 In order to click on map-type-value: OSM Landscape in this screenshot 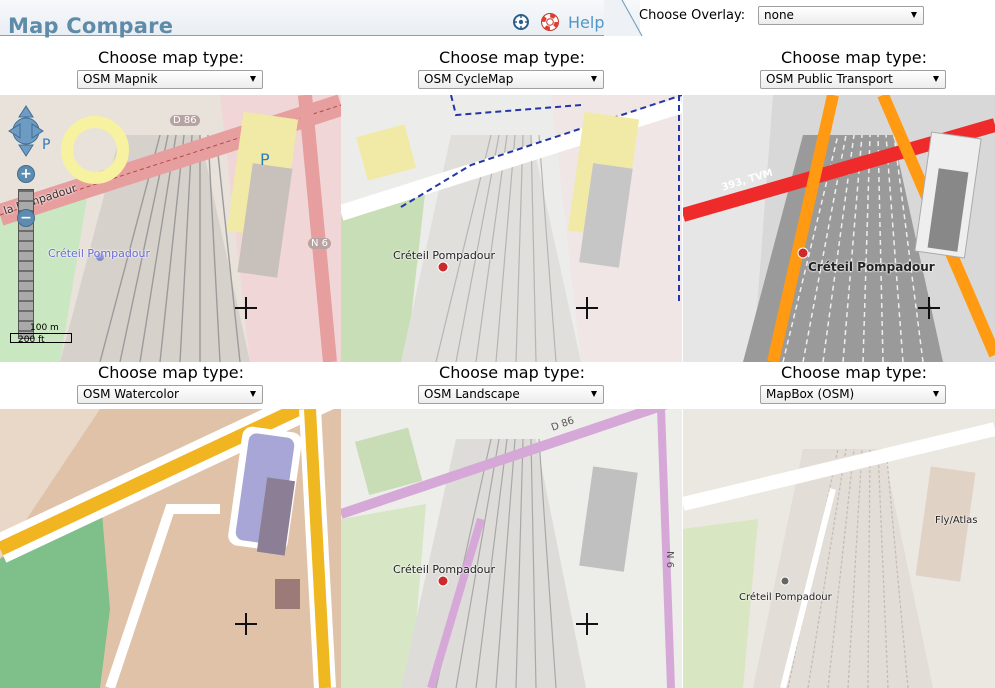, I will do `click(472, 394)`.